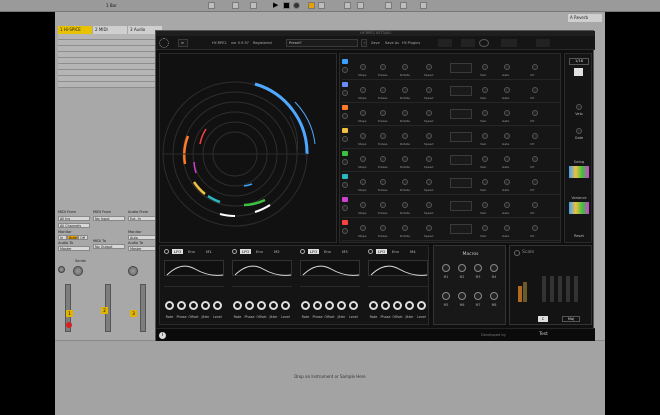 The height and width of the screenshot is (415, 660). Describe the element at coordinates (579, 236) in the screenshot. I see `reset-button: Reset` at that location.